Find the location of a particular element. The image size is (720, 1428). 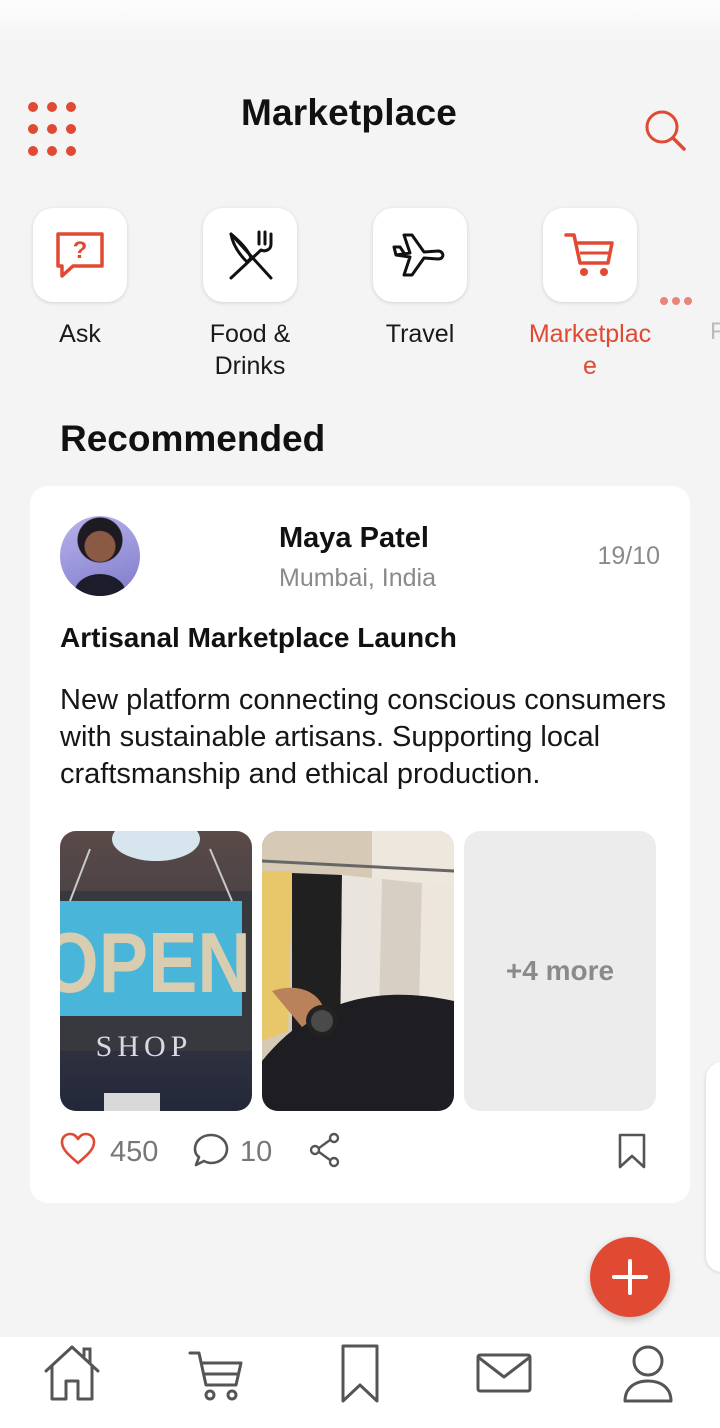

create-post-button is located at coordinates (630, 1277).